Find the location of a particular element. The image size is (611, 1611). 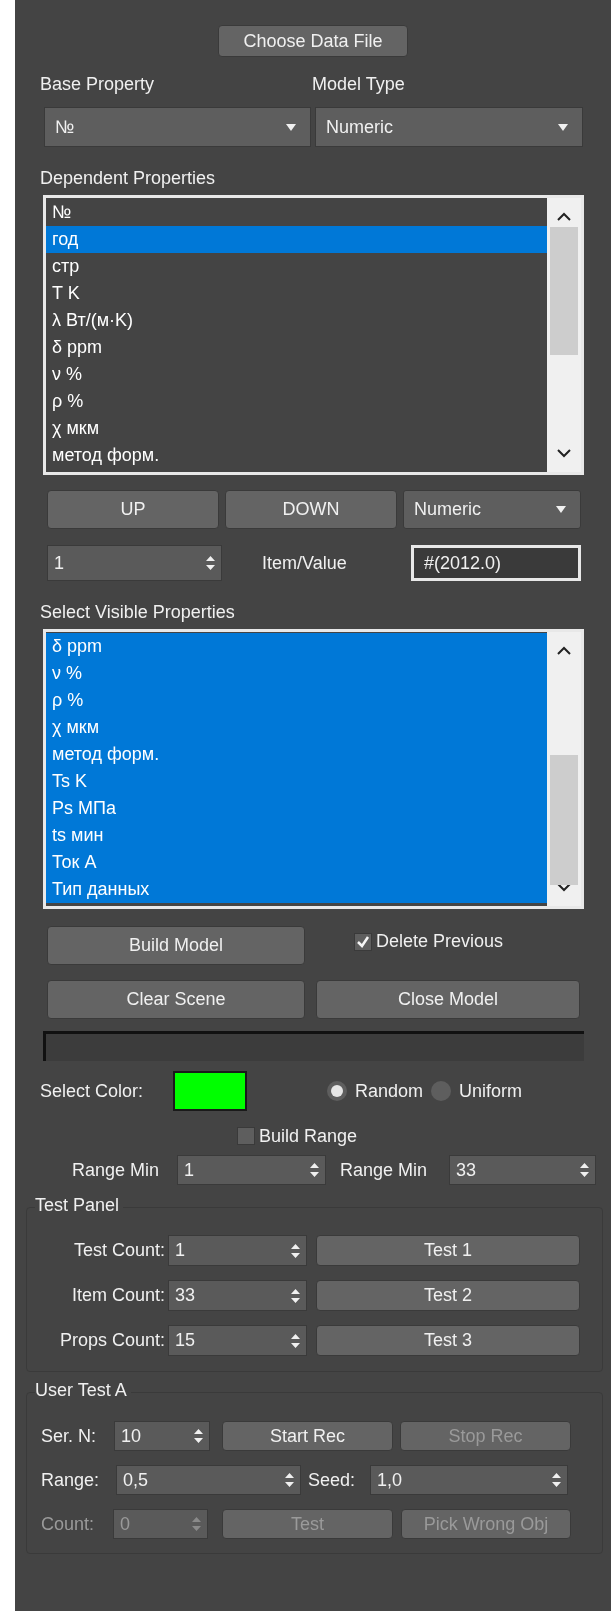

list-item: Ts K is located at coordinates (296, 781).